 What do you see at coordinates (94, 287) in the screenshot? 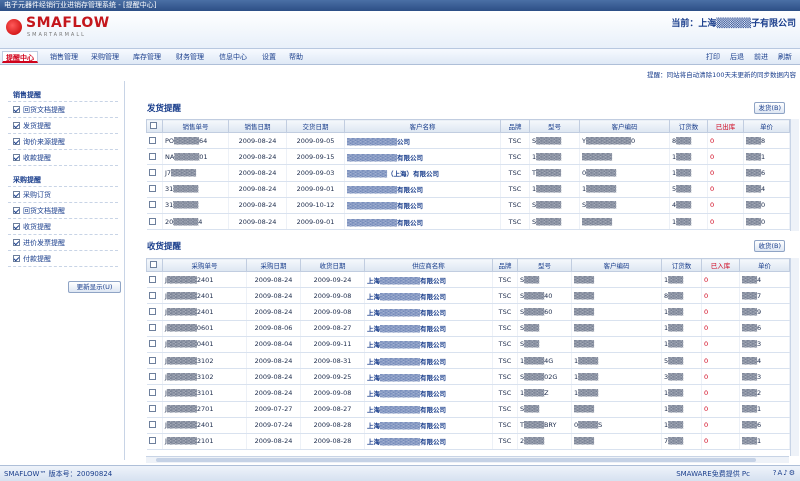
I see `refresh-display-button: 更新显示(U)` at bounding box center [94, 287].